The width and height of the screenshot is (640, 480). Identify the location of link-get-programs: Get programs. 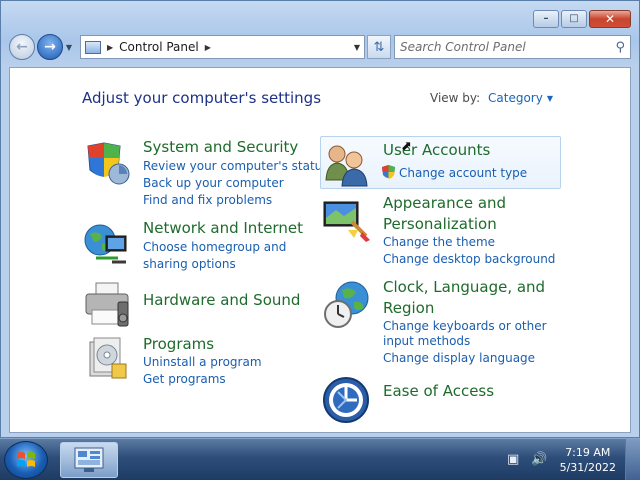
(184, 379).